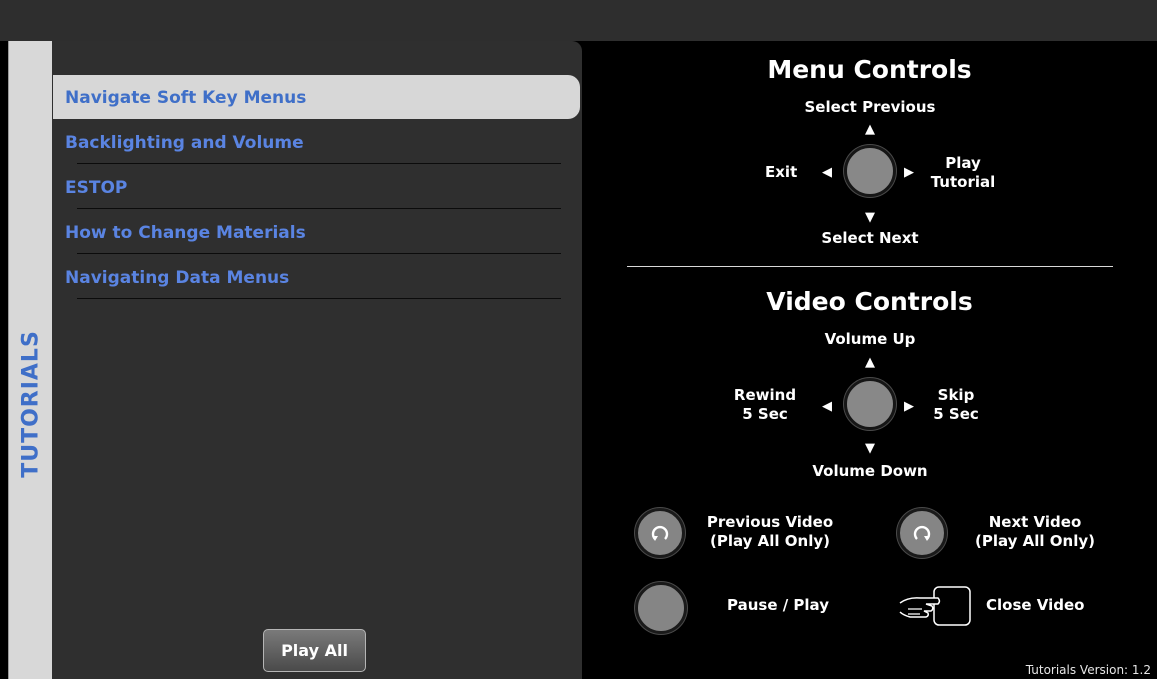  Describe the element at coordinates (317, 276) in the screenshot. I see `tutorial-item-navigating-data-menus: Navigating Data Menus` at that location.